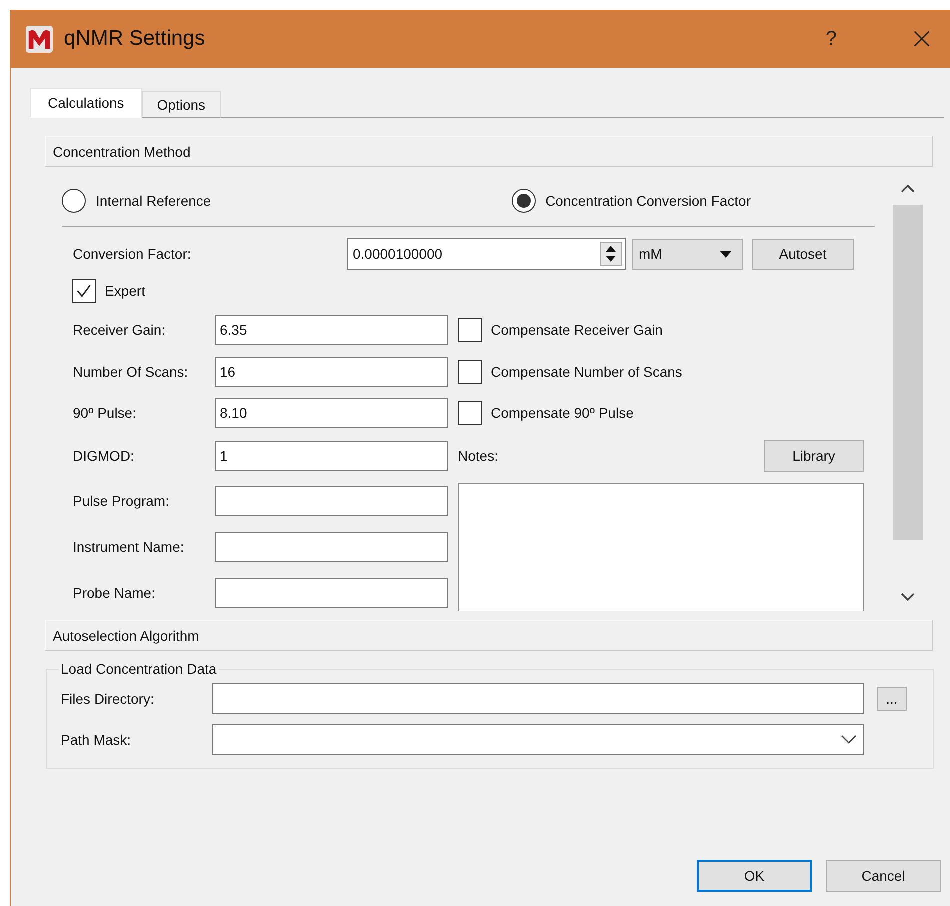 The height and width of the screenshot is (906, 950). I want to click on window-title: qNMR Settings, so click(135, 39).